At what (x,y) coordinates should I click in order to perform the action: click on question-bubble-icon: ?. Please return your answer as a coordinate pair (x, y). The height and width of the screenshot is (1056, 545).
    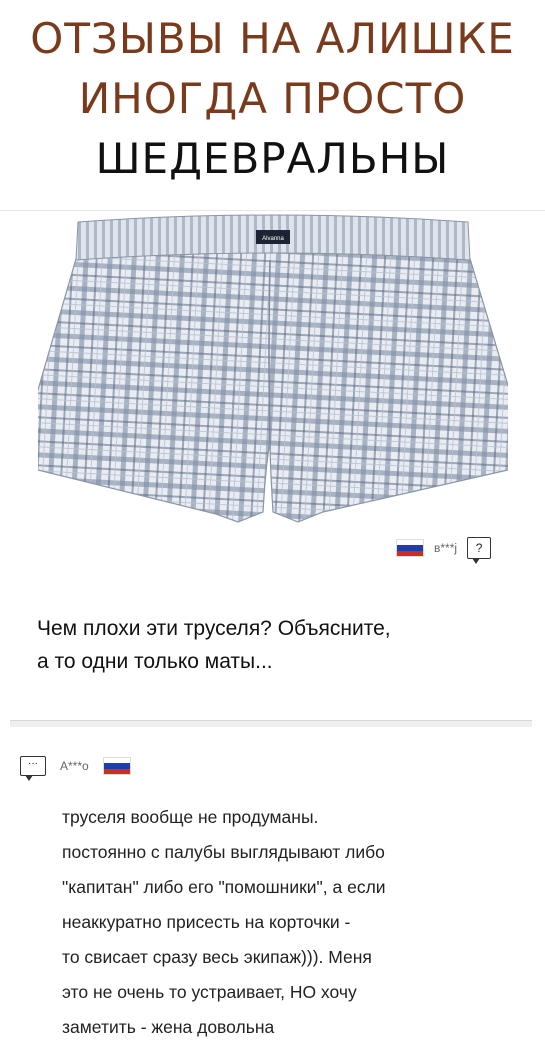
    Looking at the image, I should click on (479, 550).